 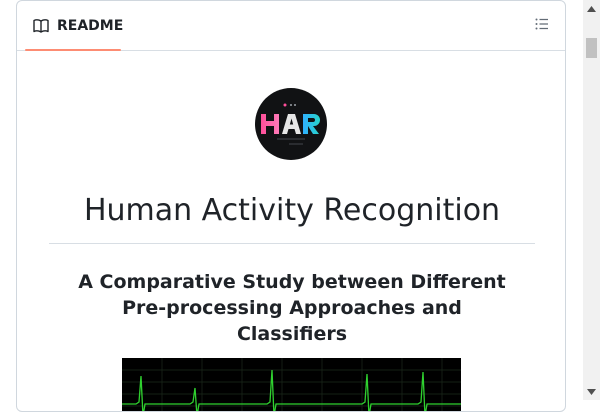 I want to click on outline-button, so click(x=542, y=26).